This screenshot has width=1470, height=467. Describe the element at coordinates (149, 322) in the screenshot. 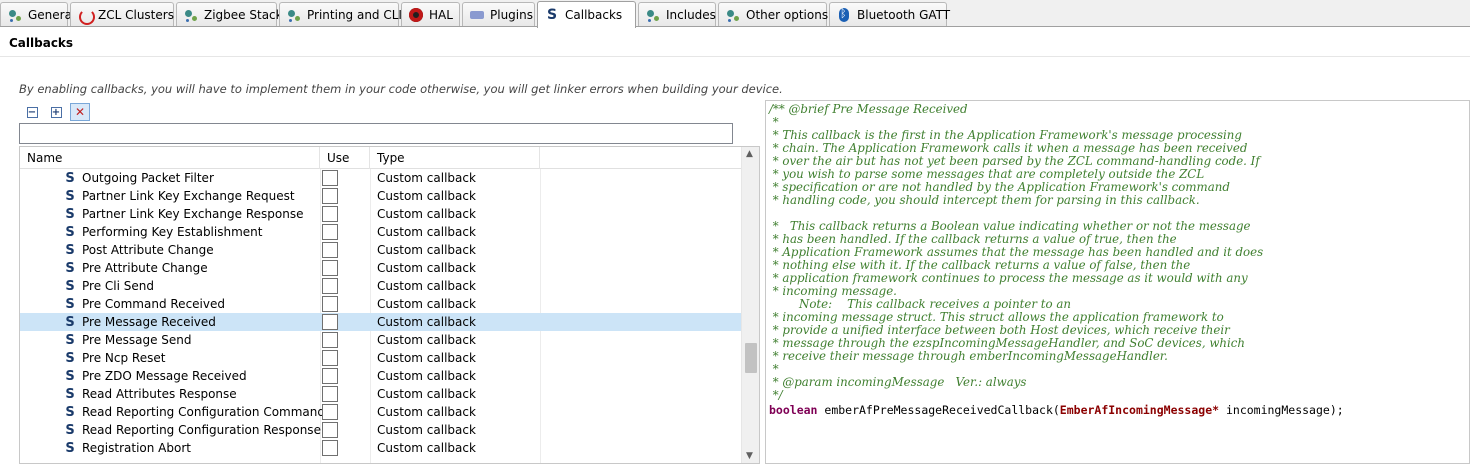

I see `callback-name: Pre Message Received` at that location.